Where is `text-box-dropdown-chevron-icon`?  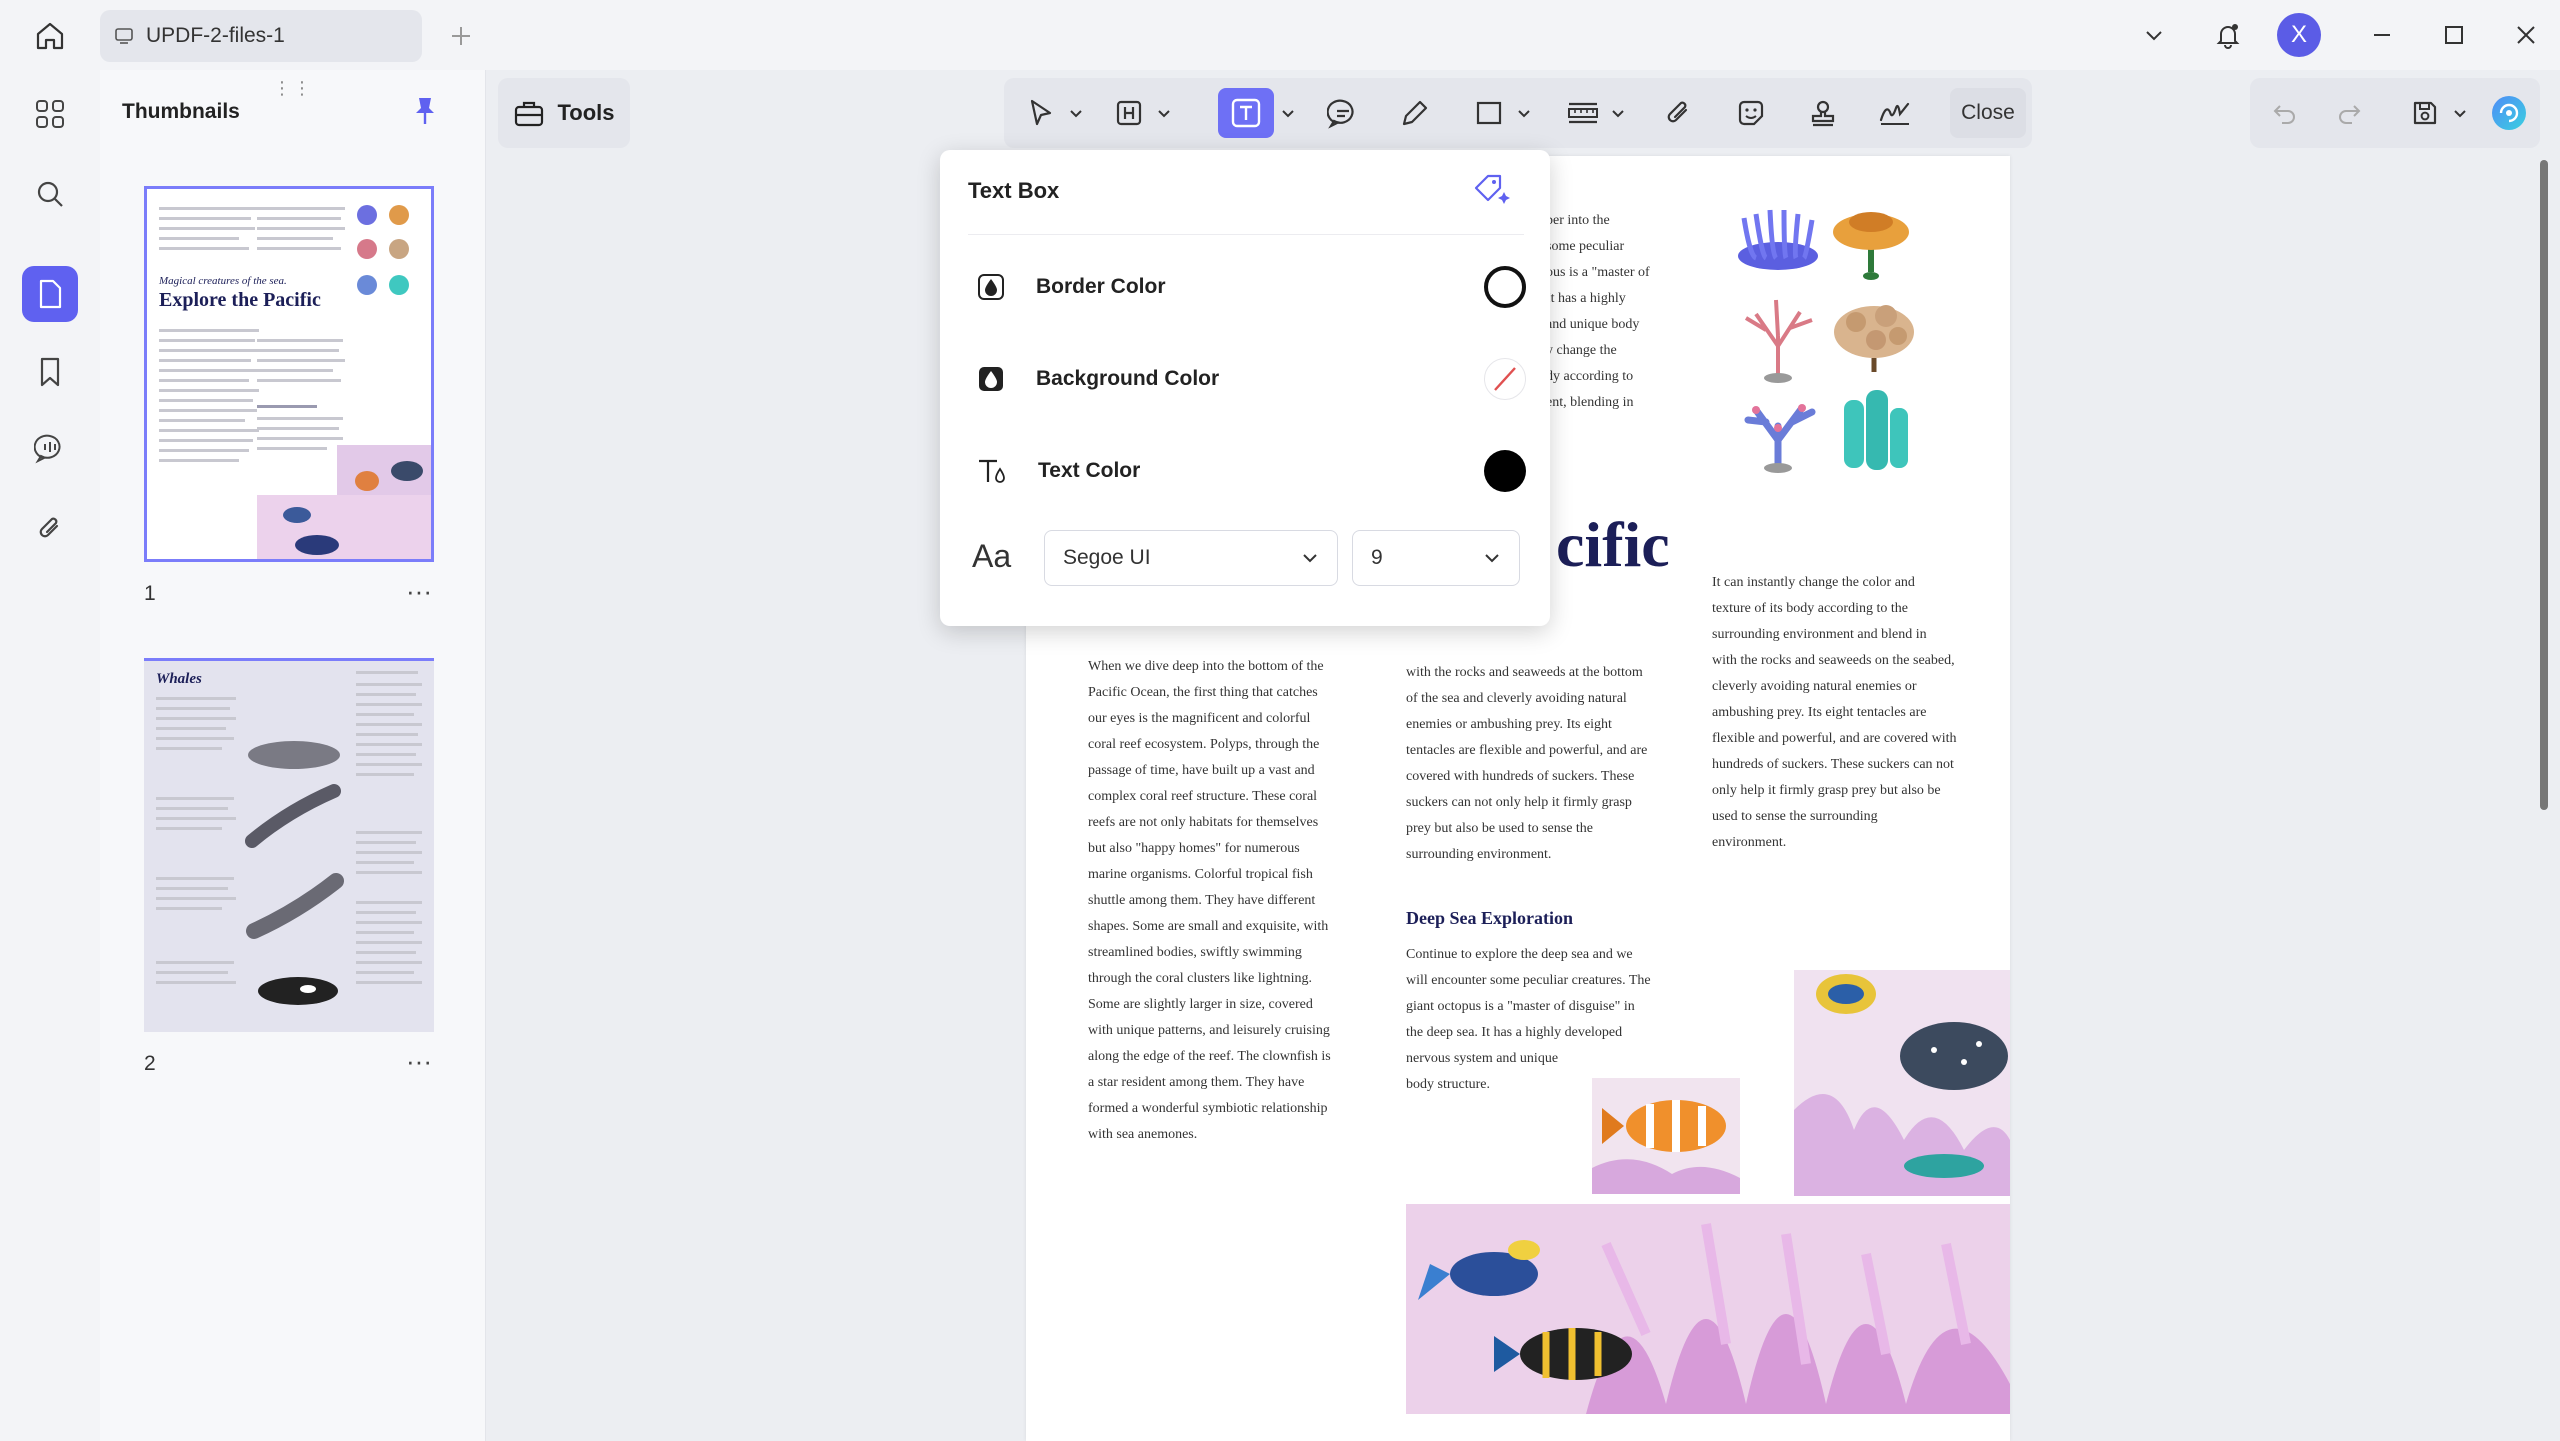 text-box-dropdown-chevron-icon is located at coordinates (1288, 113).